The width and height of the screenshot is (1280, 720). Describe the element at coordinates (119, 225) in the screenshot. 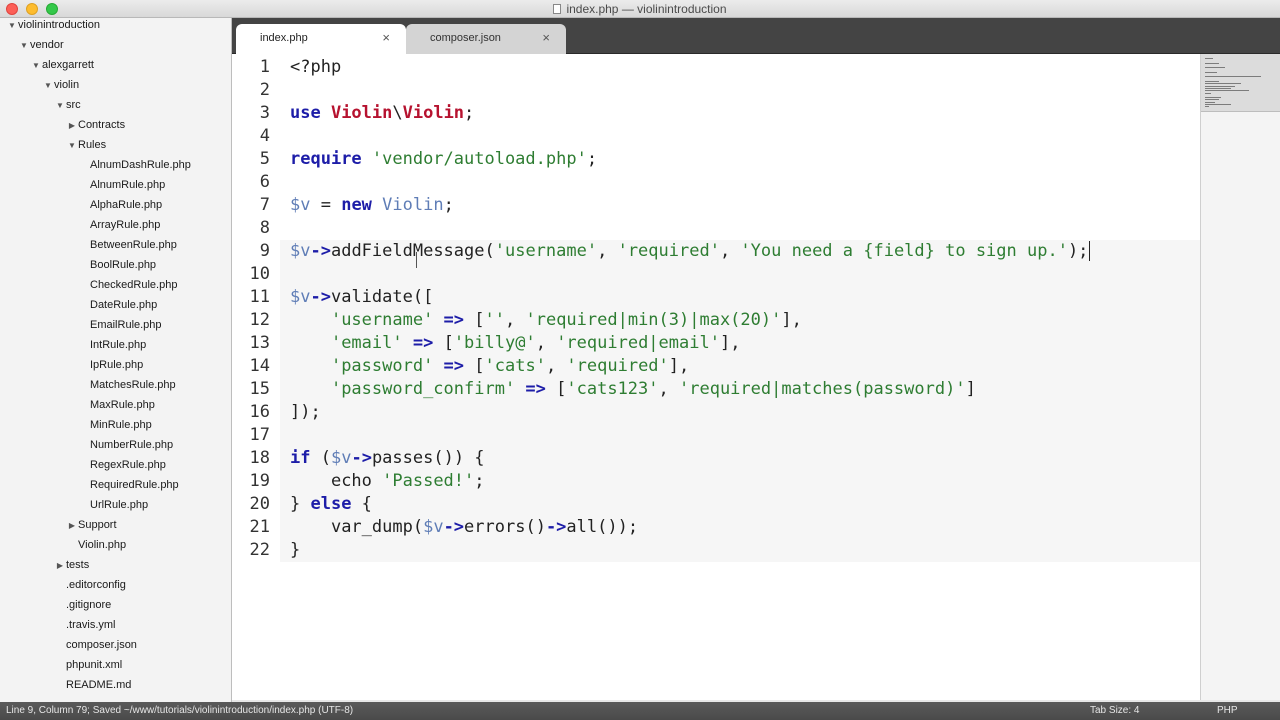

I see `sidebar-item-arrayrule-php: ArrayRule.php` at that location.